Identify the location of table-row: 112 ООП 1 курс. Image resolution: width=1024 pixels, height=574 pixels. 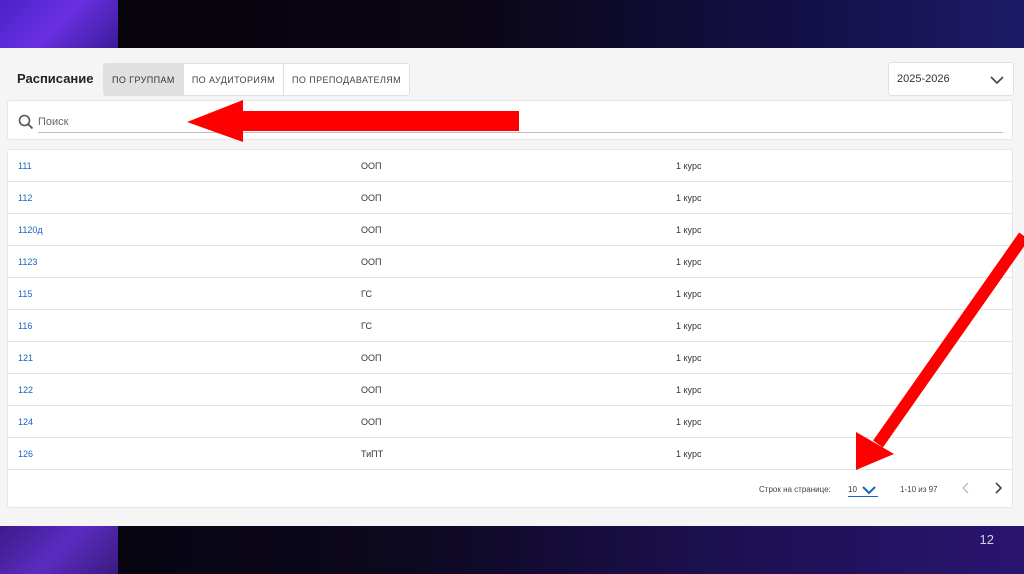
(510, 198).